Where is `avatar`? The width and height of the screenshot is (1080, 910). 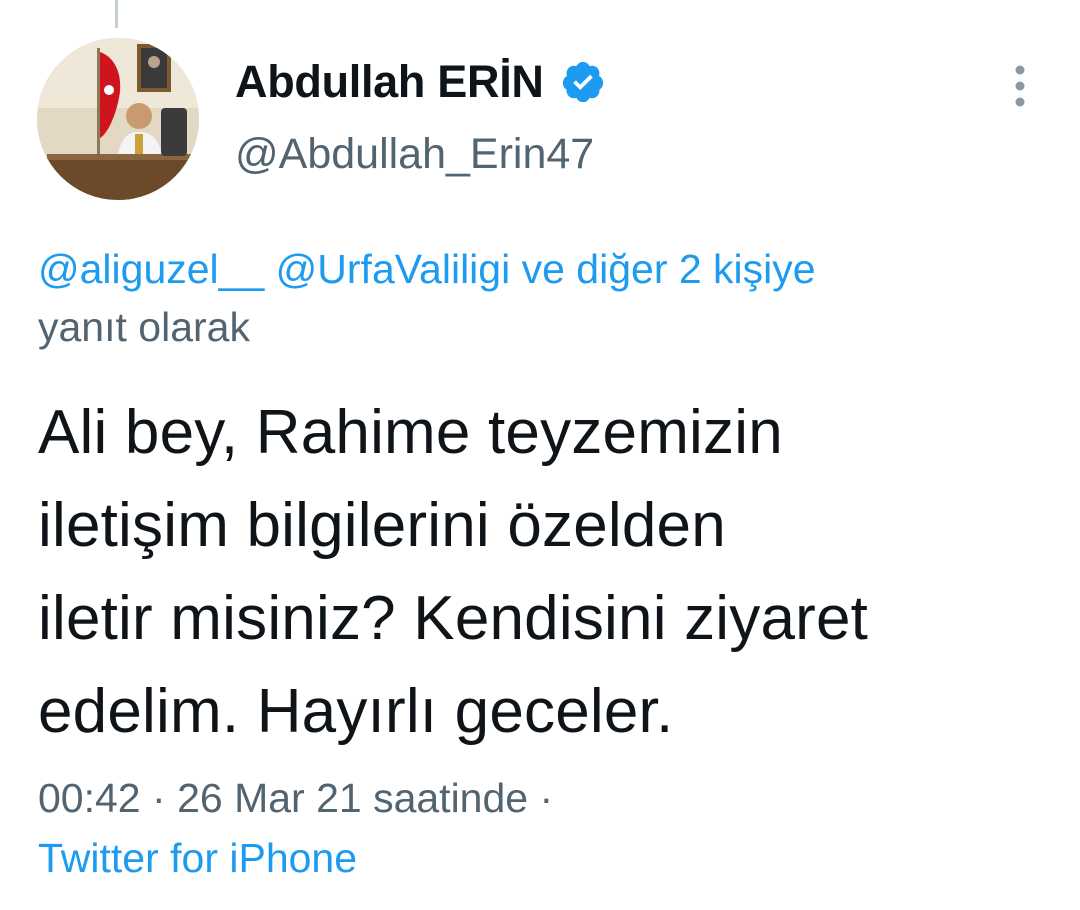
avatar is located at coordinates (118, 119).